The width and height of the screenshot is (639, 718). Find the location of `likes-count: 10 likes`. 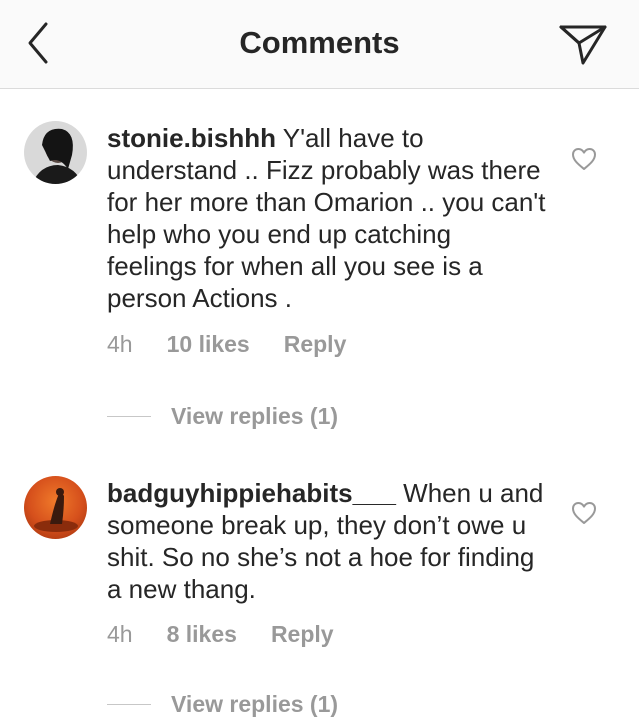

likes-count: 10 likes is located at coordinates (208, 344).